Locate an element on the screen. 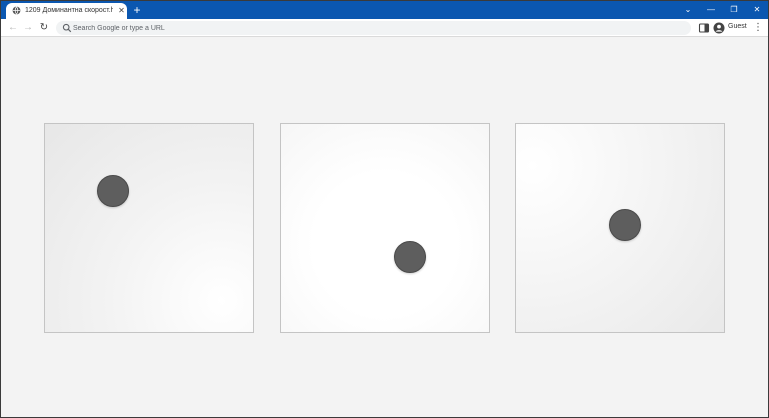 Image resolution: width=769 pixels, height=418 pixels. globe-icon is located at coordinates (16, 10).